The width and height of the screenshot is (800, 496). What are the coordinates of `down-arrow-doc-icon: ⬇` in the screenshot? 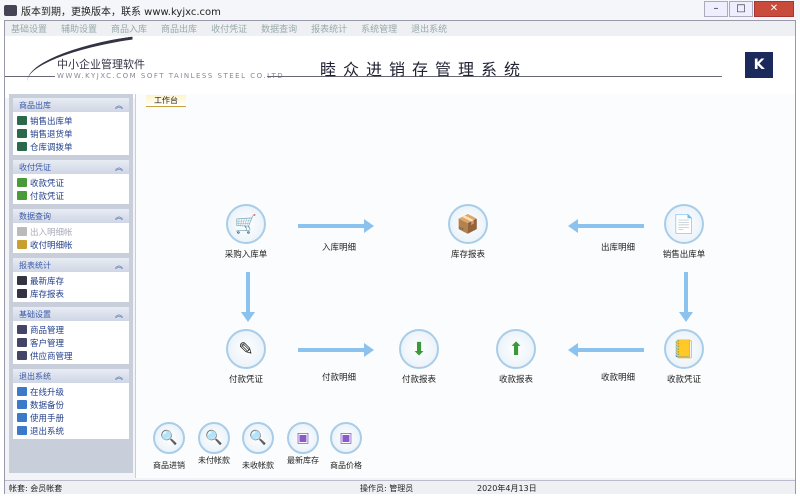 It's located at (419, 349).